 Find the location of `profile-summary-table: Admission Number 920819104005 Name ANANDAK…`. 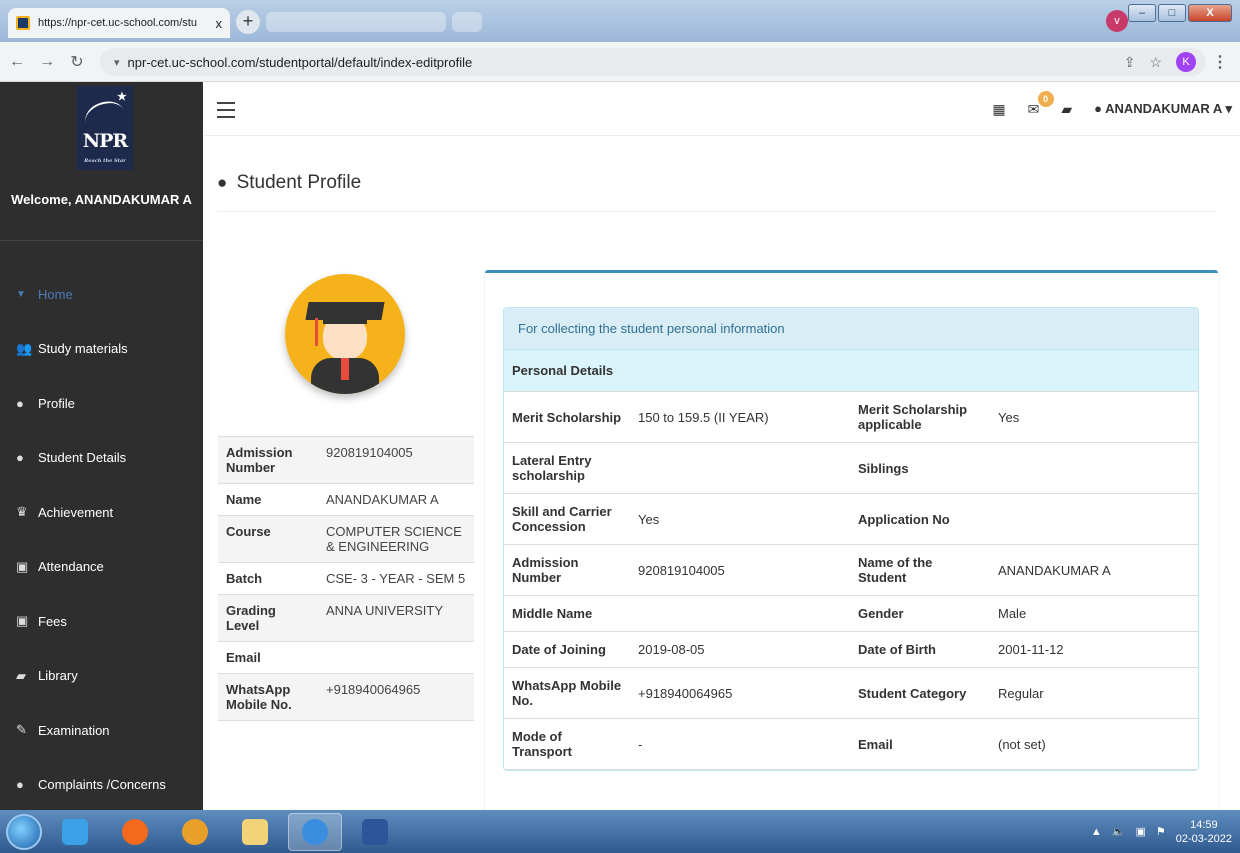

profile-summary-table: Admission Number 920819104005 Name ANANDAK… is located at coordinates (346, 578).